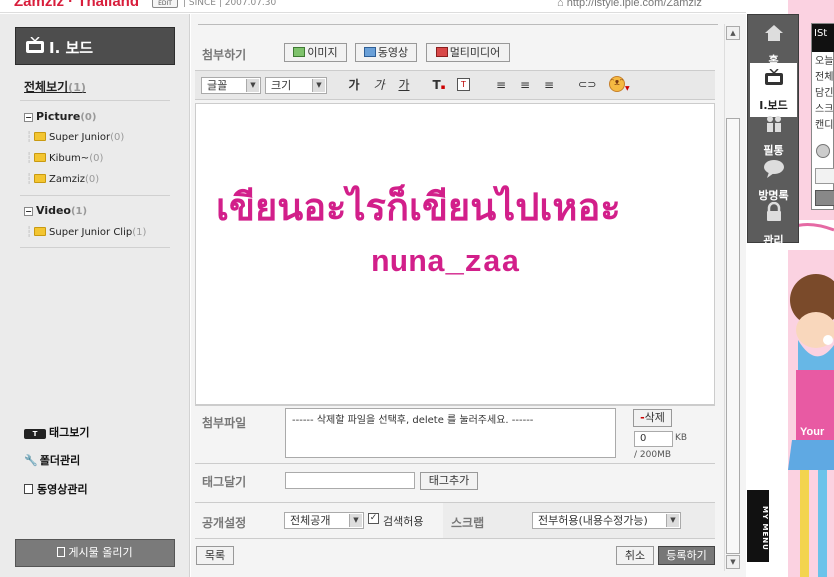  I want to click on visibility-select: 전체공개 ▼, so click(324, 520).